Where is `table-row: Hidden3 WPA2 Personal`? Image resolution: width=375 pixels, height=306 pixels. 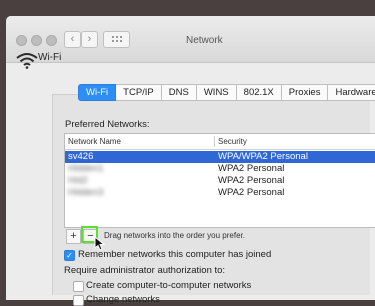 table-row: Hidden3 WPA2 Personal is located at coordinates (220, 193).